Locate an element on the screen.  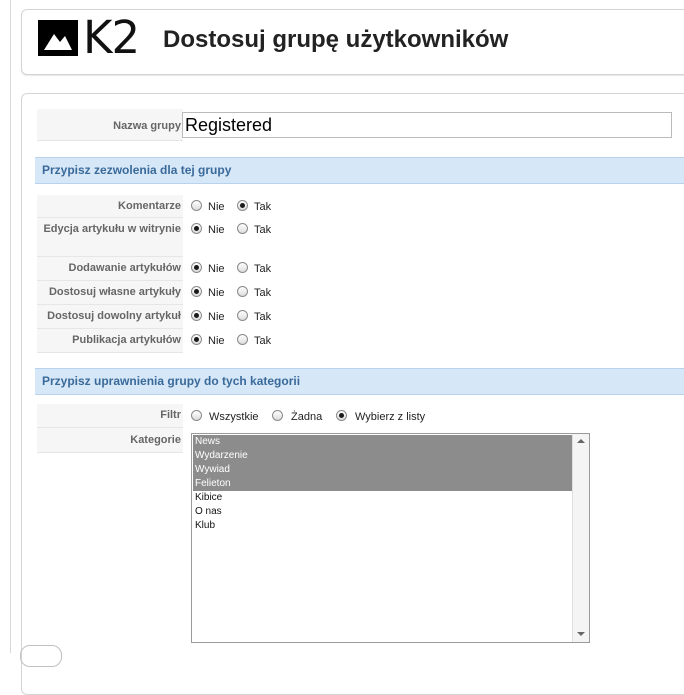
permission-label: Dostosuj własne artykuły is located at coordinates (114, 292).